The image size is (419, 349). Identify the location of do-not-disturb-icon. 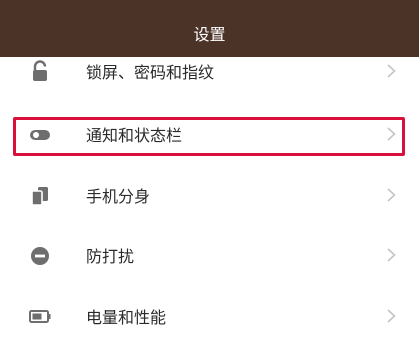
(40, 256).